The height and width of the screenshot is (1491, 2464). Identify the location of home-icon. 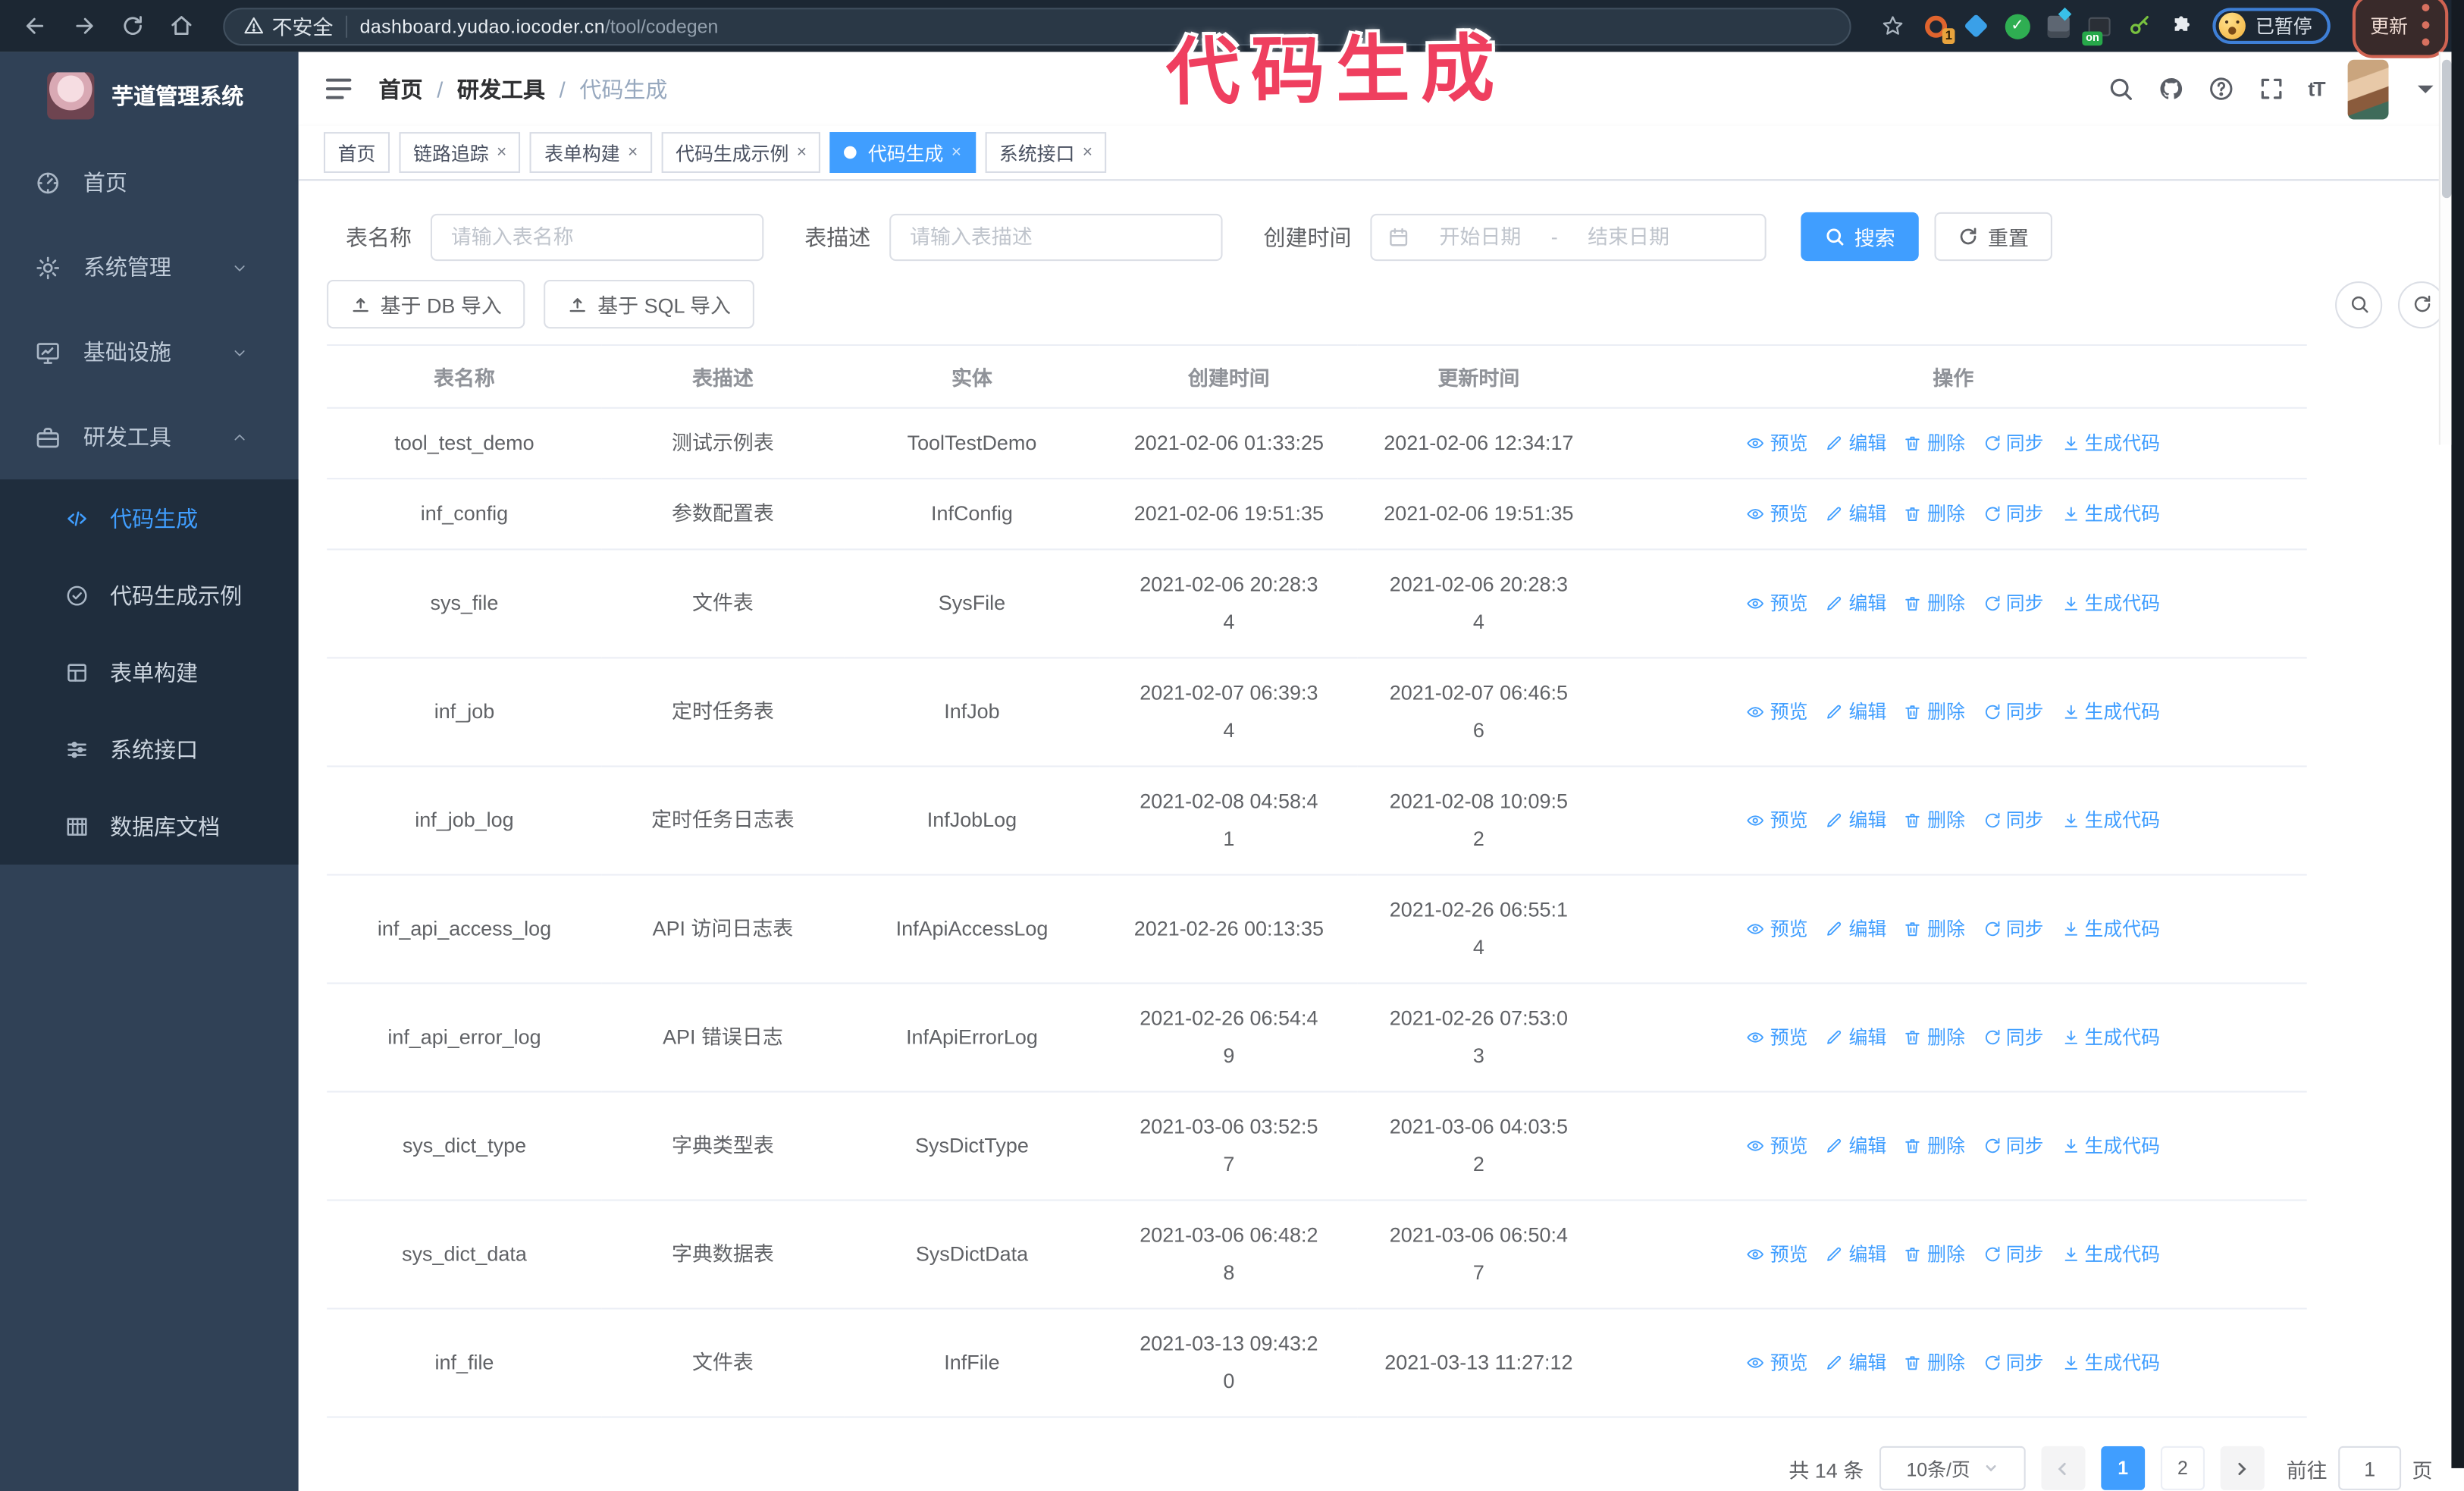
(181, 26).